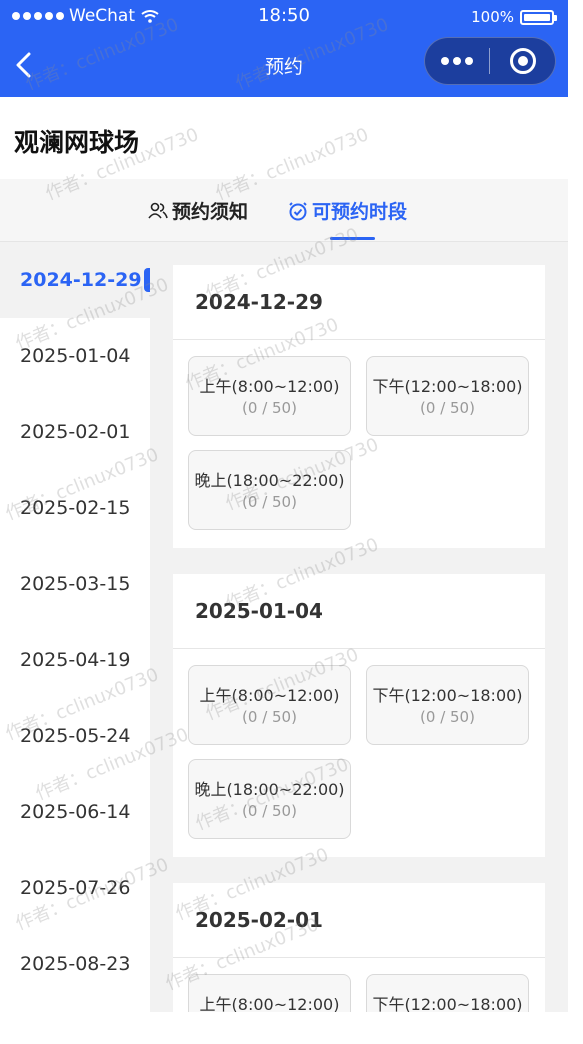  I want to click on status-bar: WeChat 18:50 100%, so click(284, 16).